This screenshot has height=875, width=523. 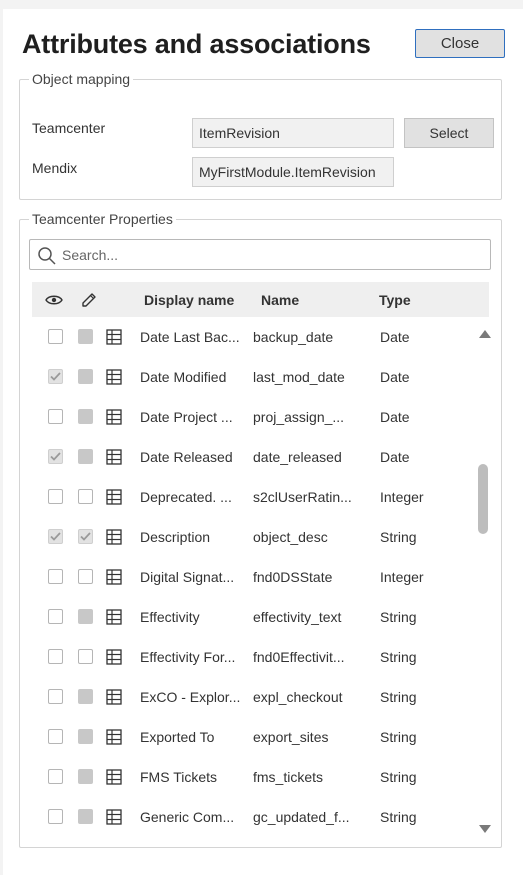 I want to click on dialog-title: Attributes and associations, so click(x=196, y=44).